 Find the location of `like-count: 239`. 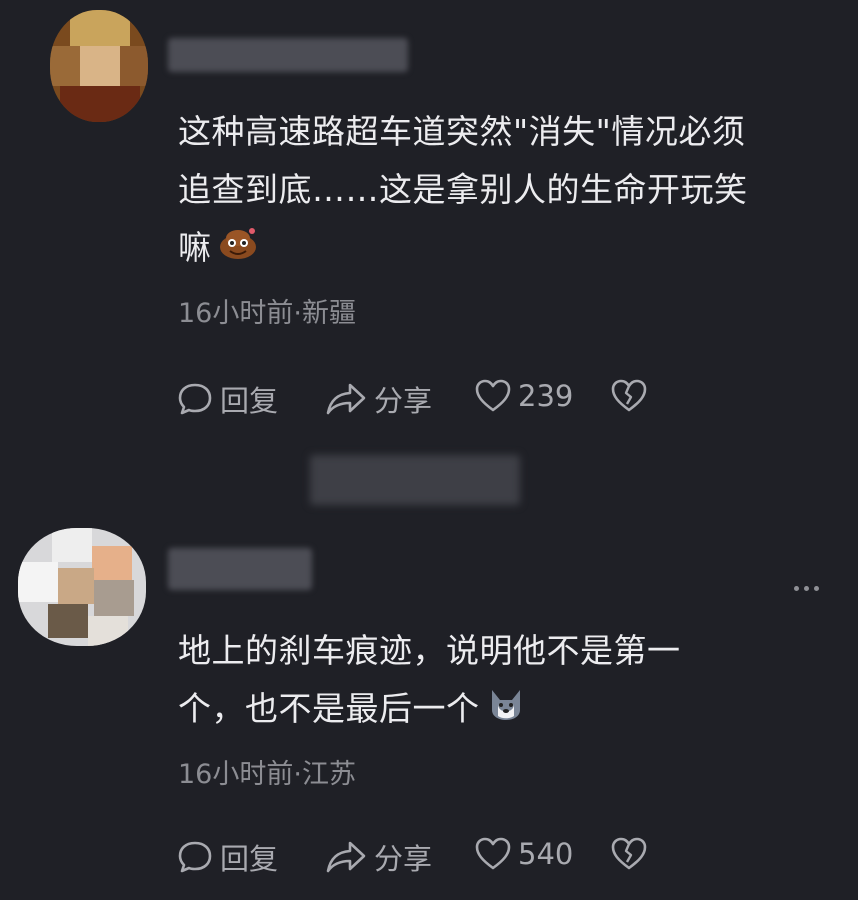

like-count: 239 is located at coordinates (546, 396).